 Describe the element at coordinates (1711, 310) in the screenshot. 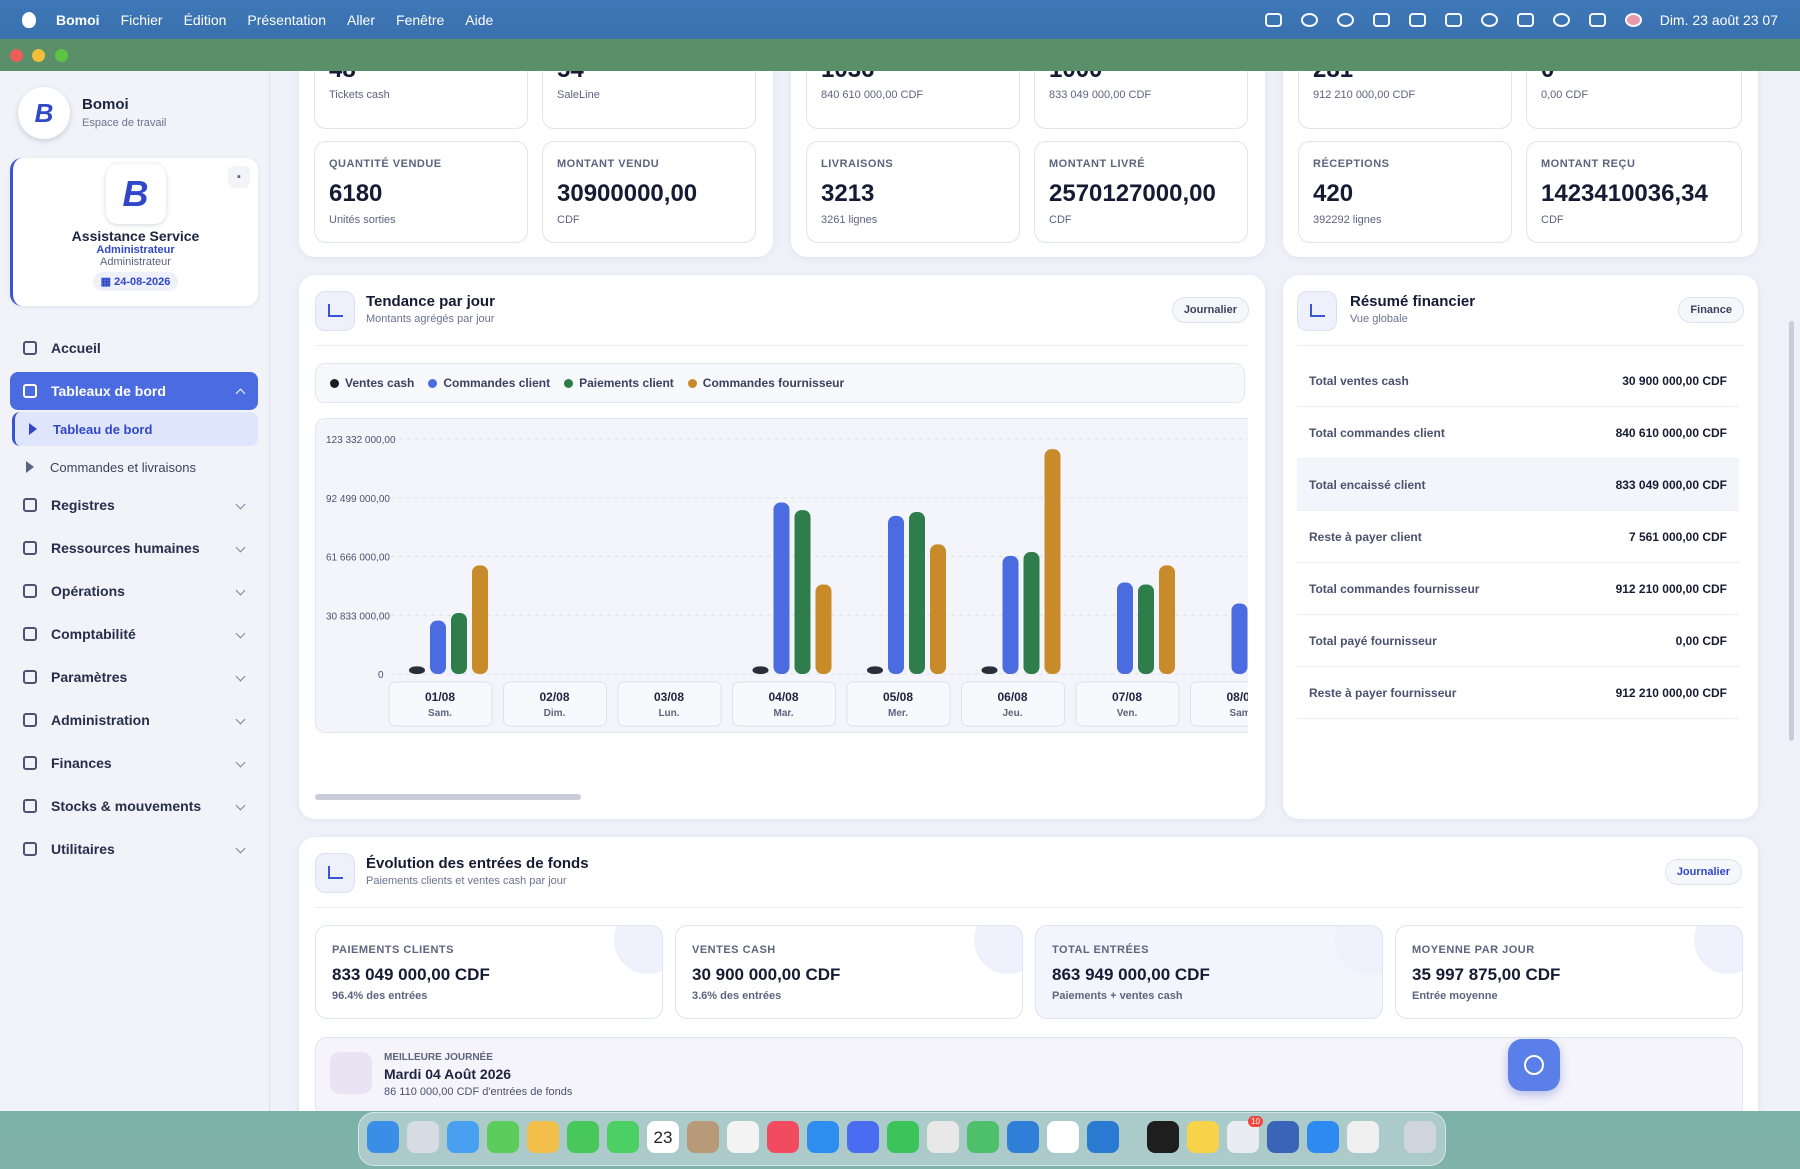

I see `finance-button: Finance` at that location.